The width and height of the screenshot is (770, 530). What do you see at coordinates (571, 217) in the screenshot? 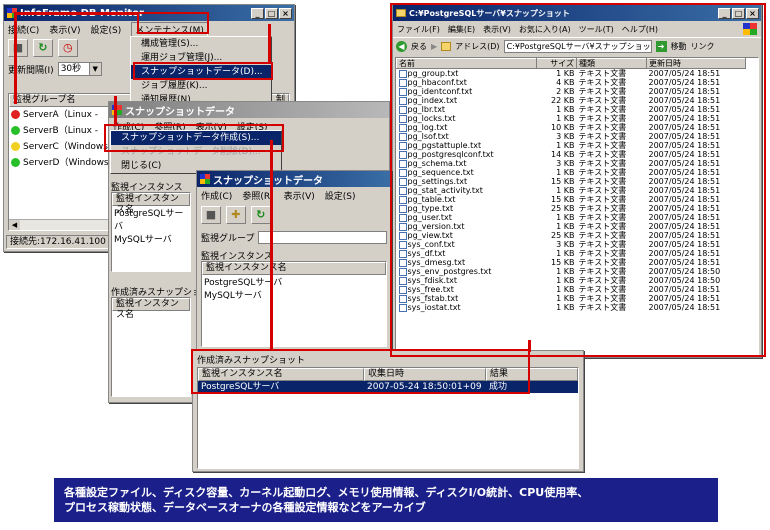
I see `file-row: pg_user.txt 1 KB テキスト文書 2007/05/24 18:51` at bounding box center [571, 217].